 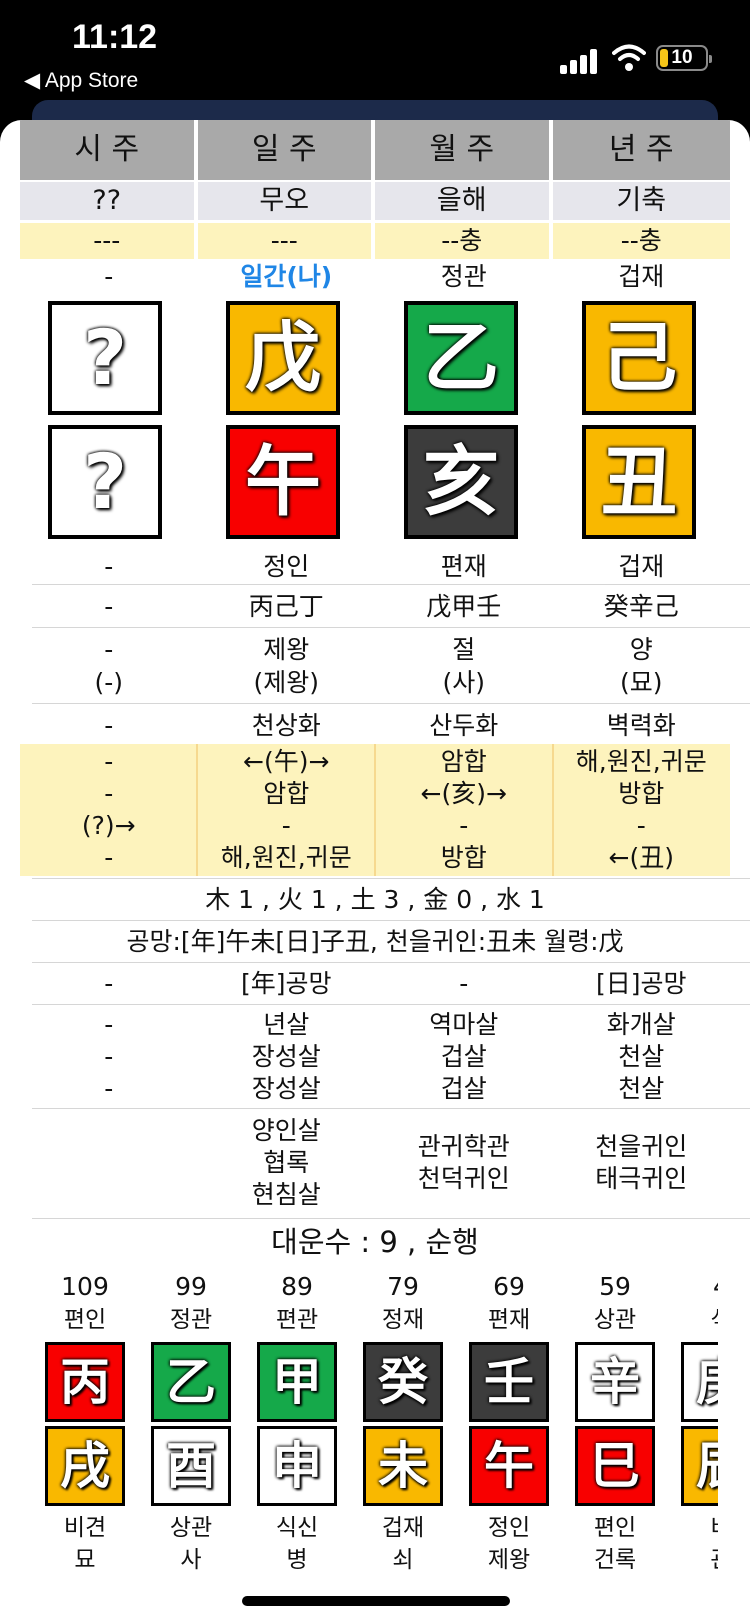 What do you see at coordinates (109, 201) in the screenshot?
I see `ganji-cell: ??` at bounding box center [109, 201].